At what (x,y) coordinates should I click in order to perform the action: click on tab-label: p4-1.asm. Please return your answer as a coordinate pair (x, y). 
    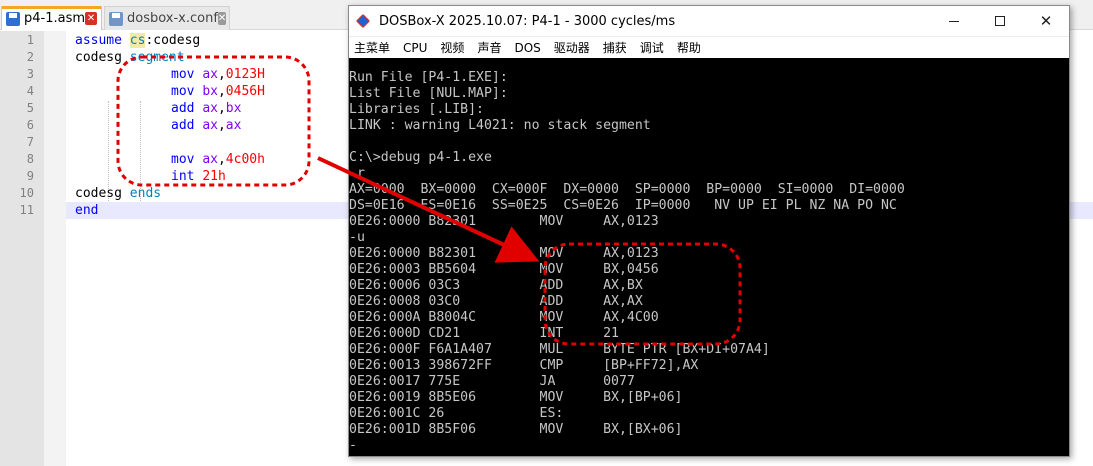
    Looking at the image, I should click on (55, 18).